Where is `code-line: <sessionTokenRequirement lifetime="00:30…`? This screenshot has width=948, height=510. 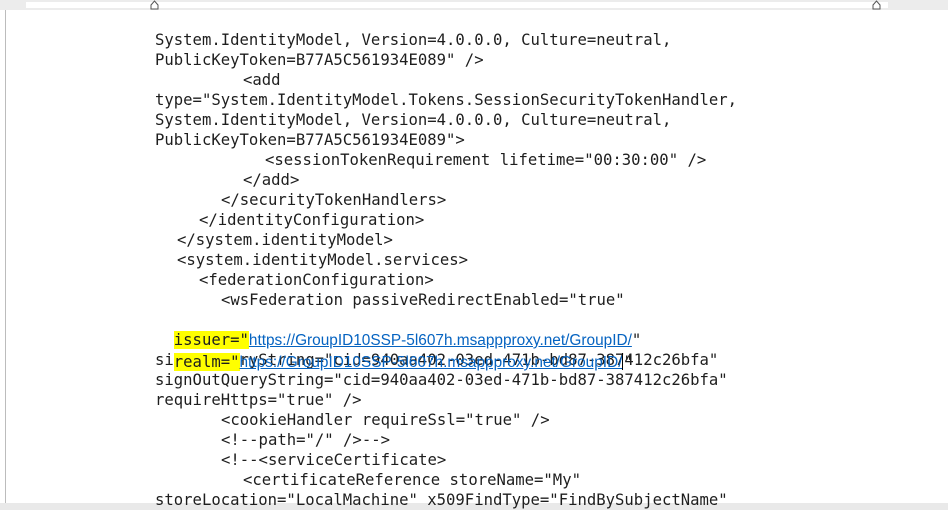
code-line: <sessionTokenRequirement lifetime="00:30… is located at coordinates (486, 160).